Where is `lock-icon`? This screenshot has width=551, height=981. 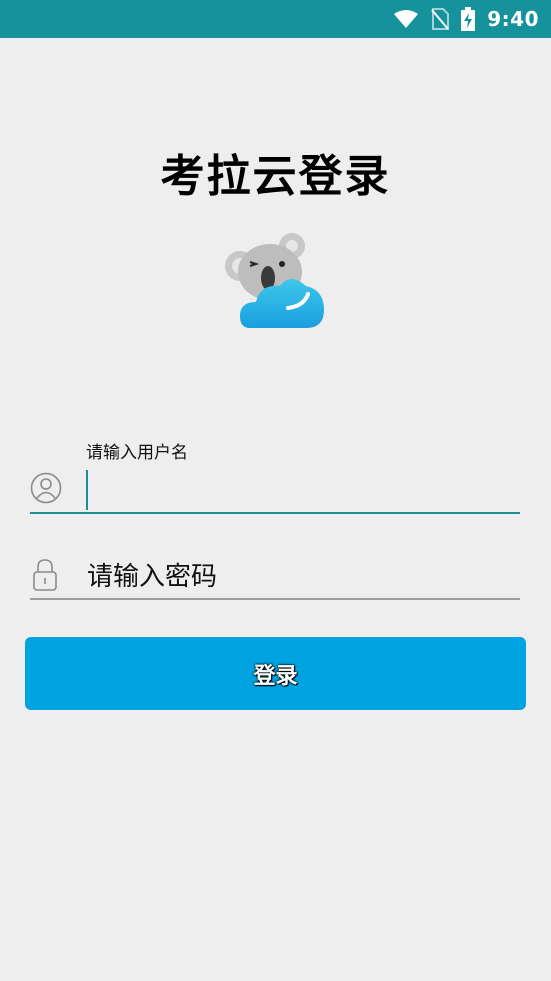
lock-icon is located at coordinates (45, 577).